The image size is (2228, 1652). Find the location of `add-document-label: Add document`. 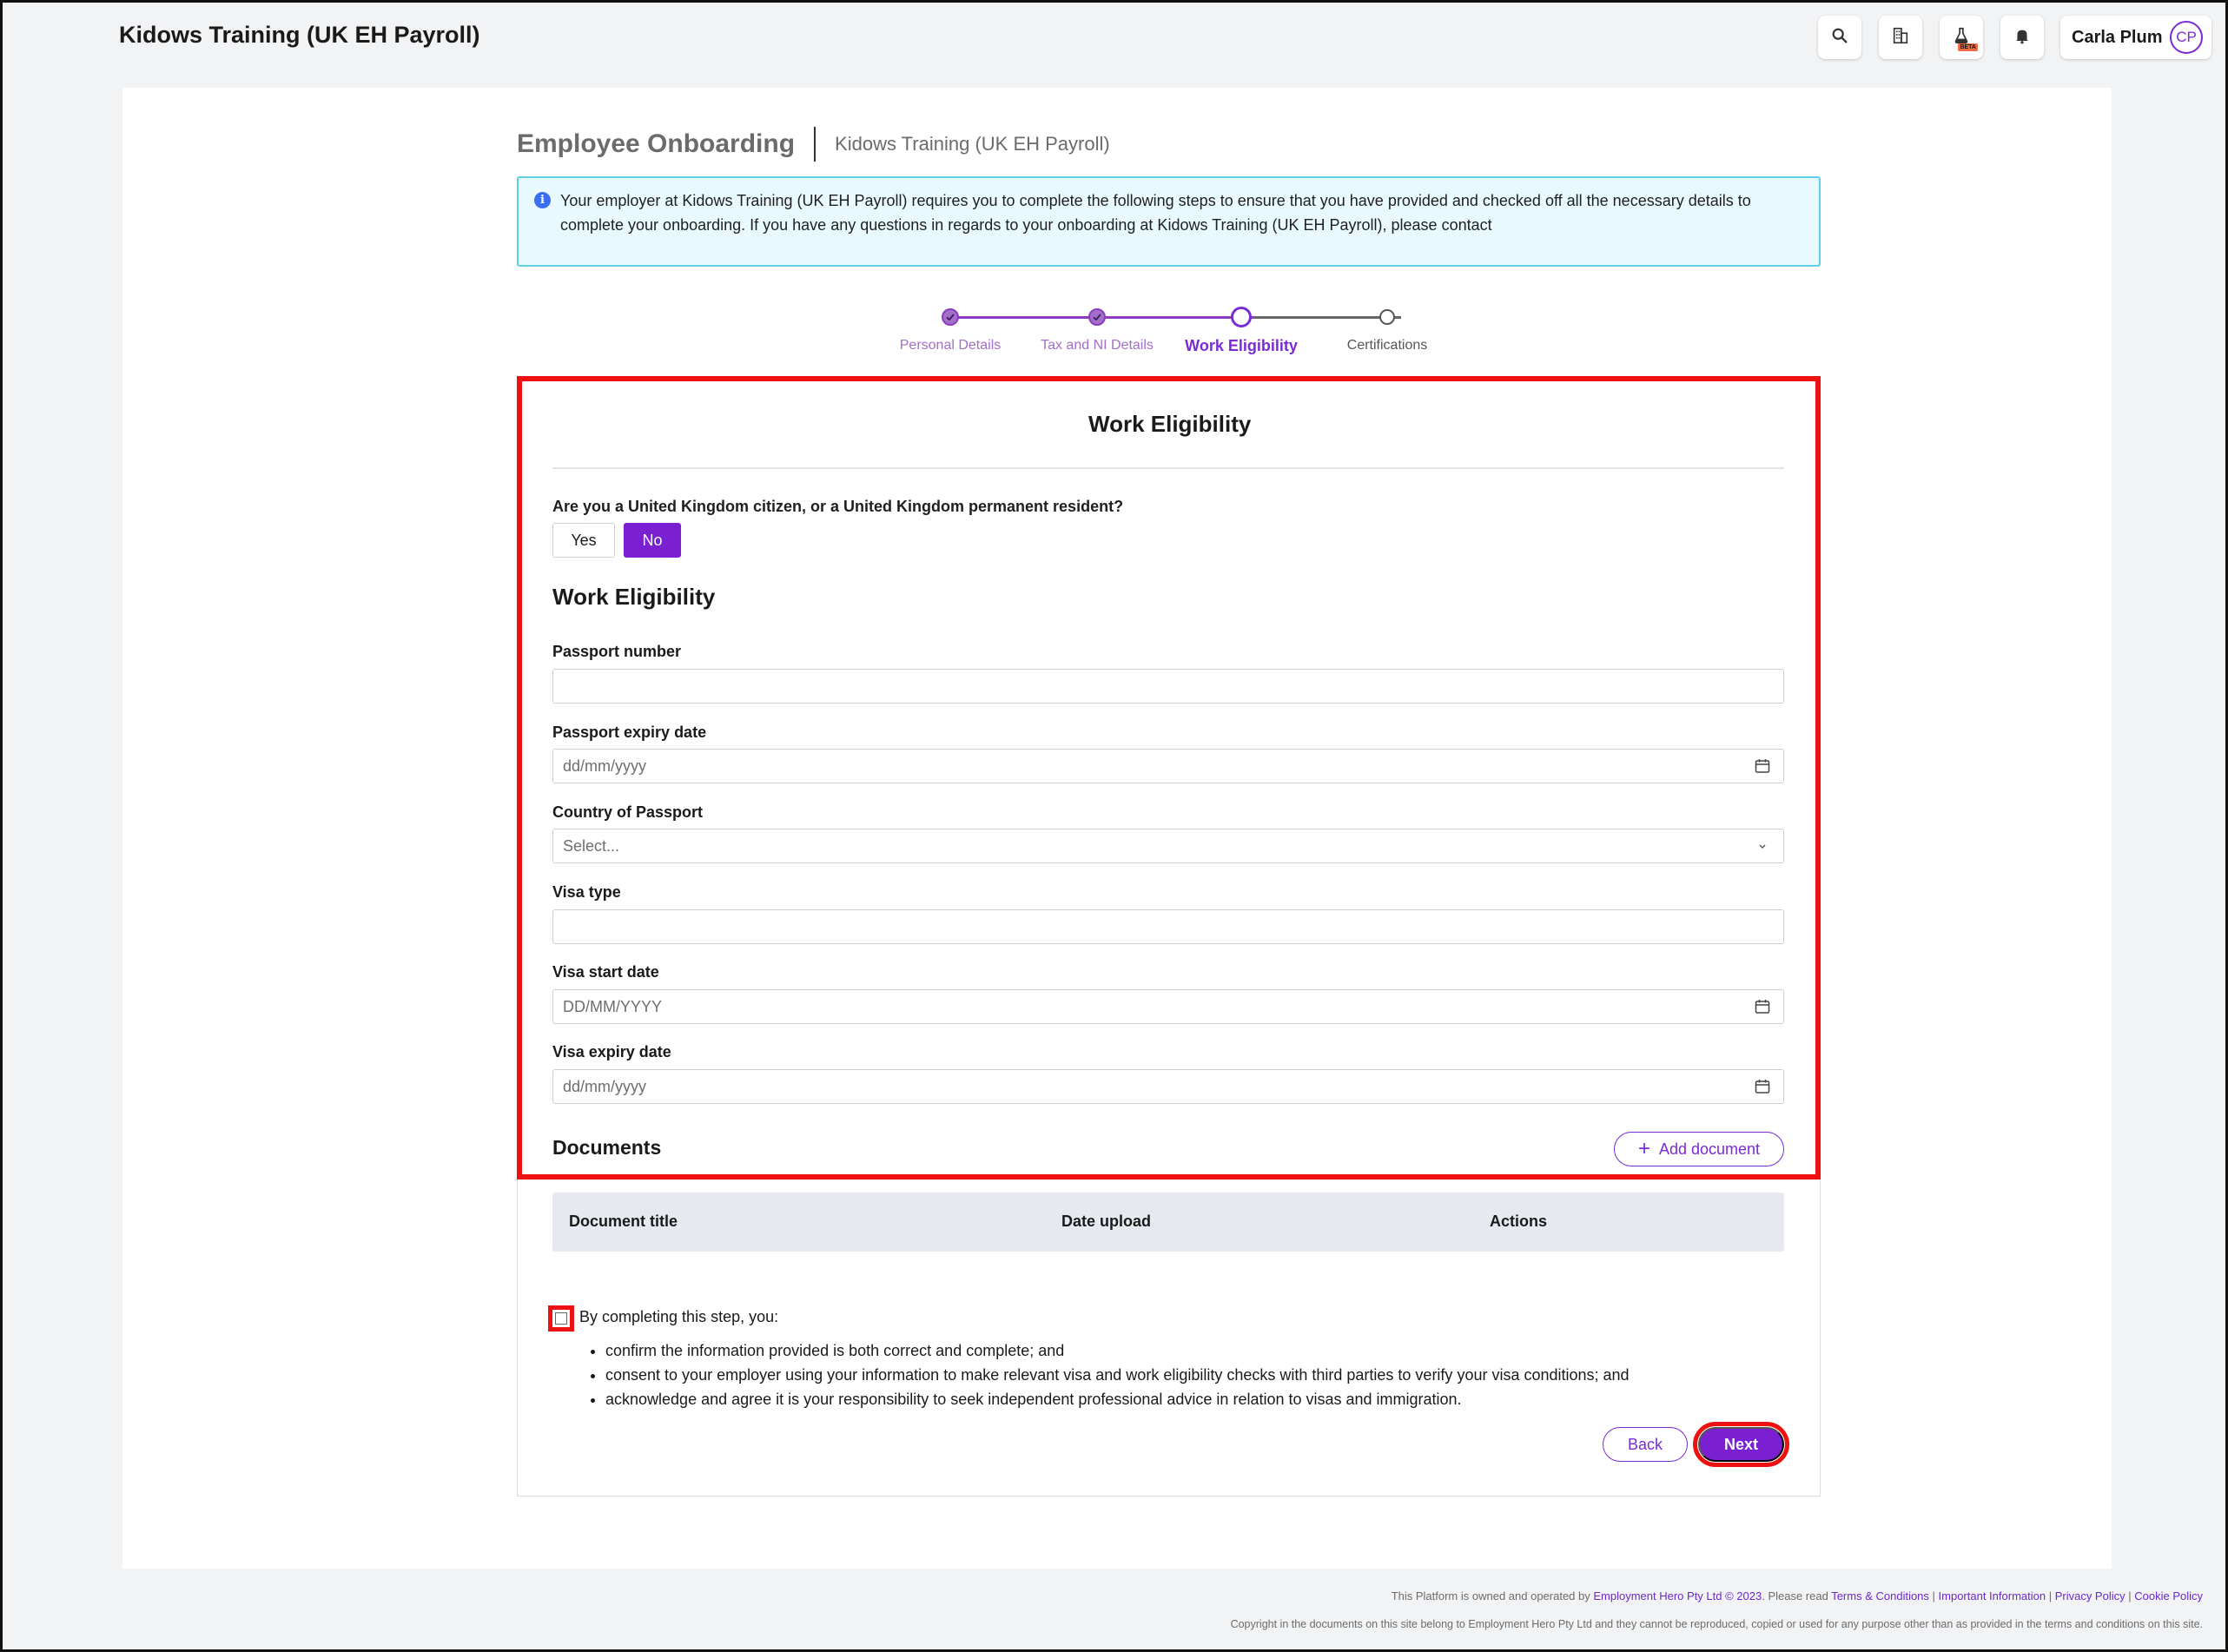

add-document-label: Add document is located at coordinates (1709, 1149).